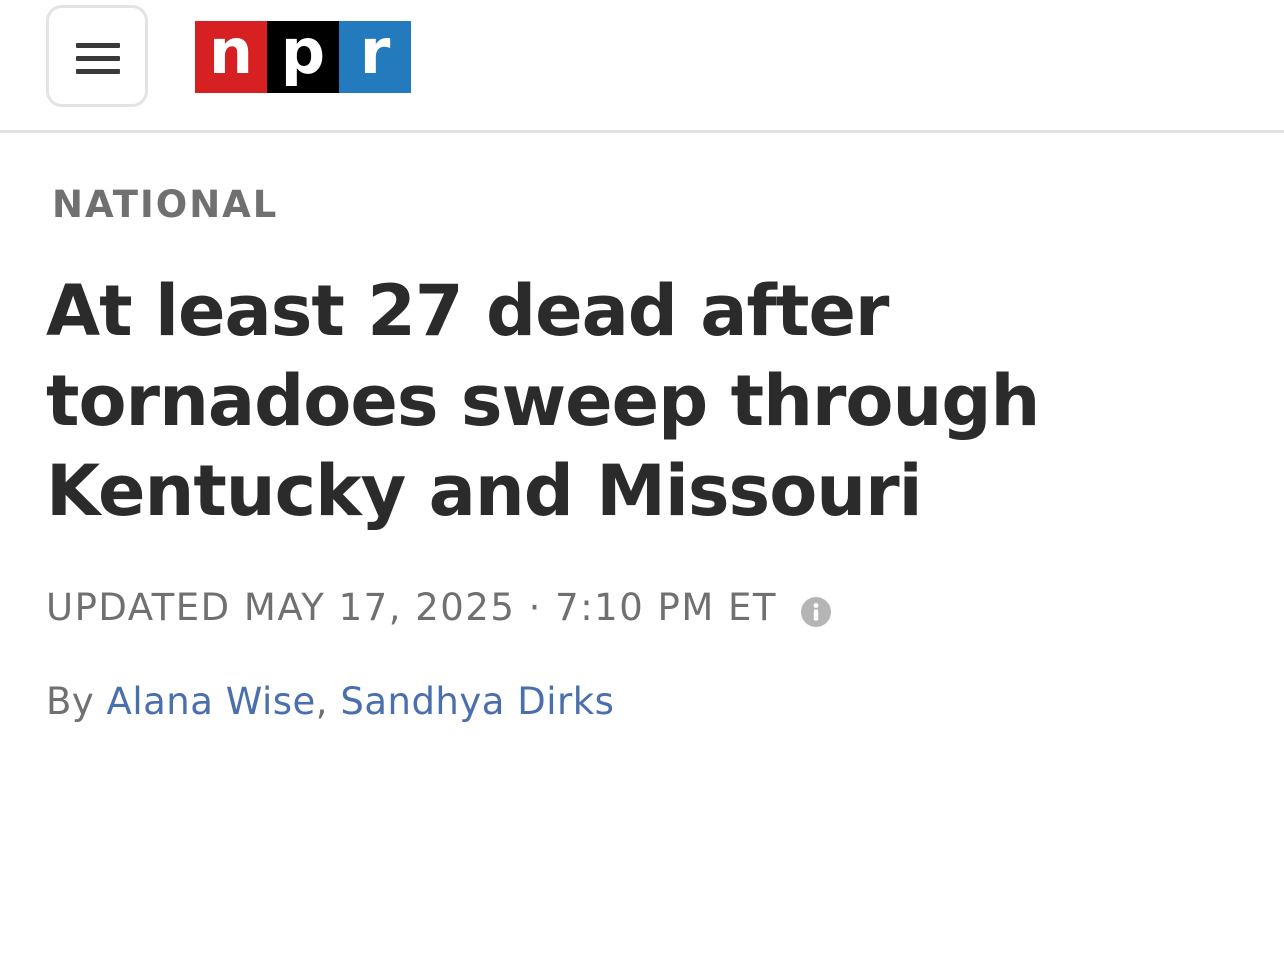 The width and height of the screenshot is (1284, 969). I want to click on hamburger-menu-icon, so click(98, 59).